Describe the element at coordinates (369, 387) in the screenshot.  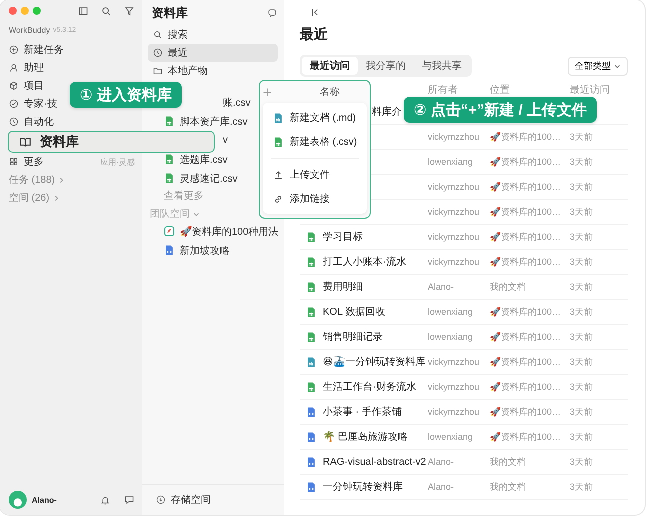
I see `file-name: 生活工作台·财务流水` at that location.